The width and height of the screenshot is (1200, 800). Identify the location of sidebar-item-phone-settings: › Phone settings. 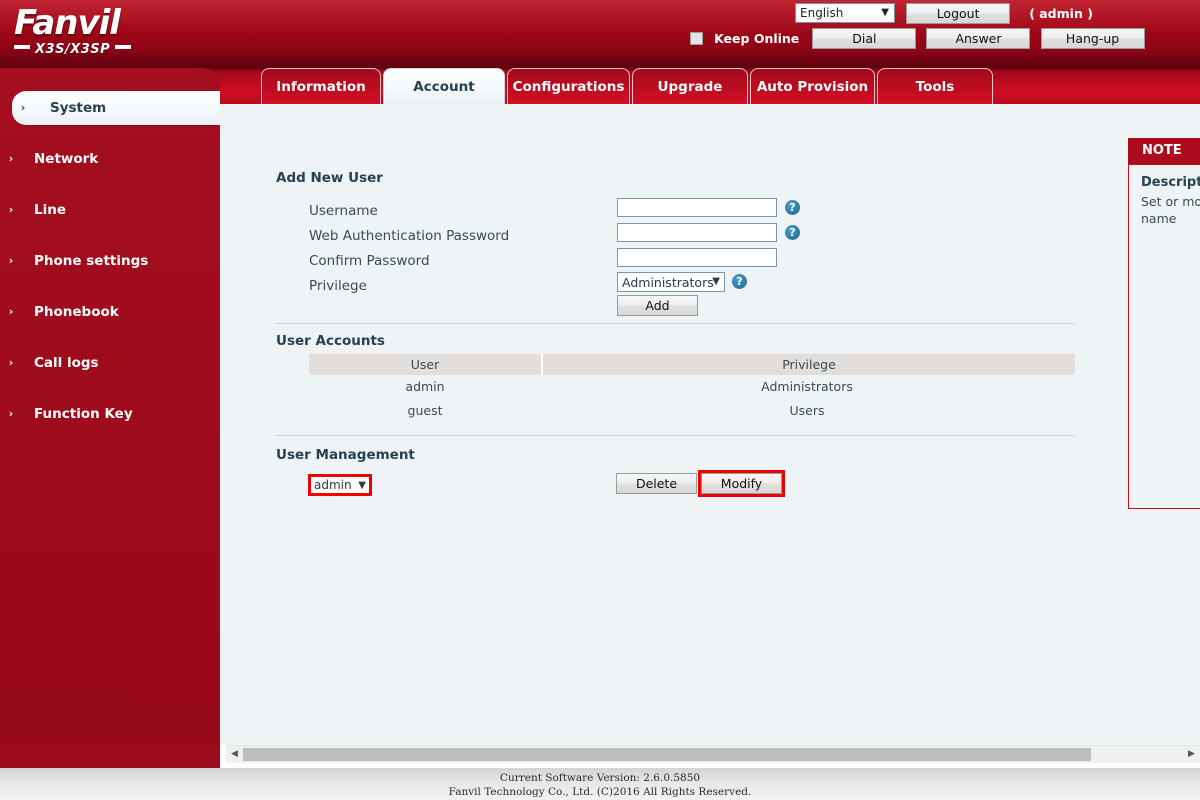
(110, 261).